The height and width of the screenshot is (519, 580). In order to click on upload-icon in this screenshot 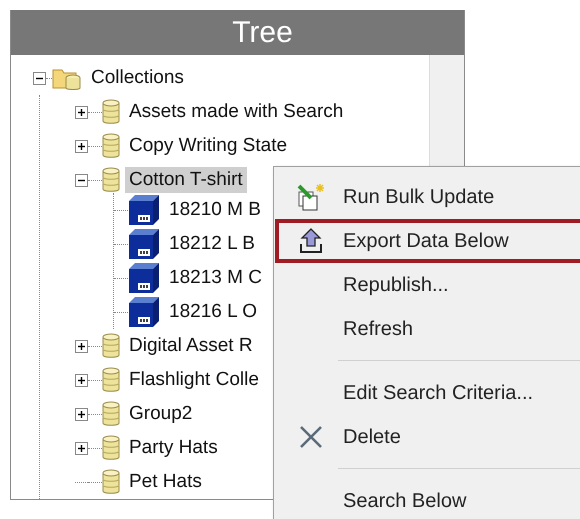, I will do `click(311, 241)`.